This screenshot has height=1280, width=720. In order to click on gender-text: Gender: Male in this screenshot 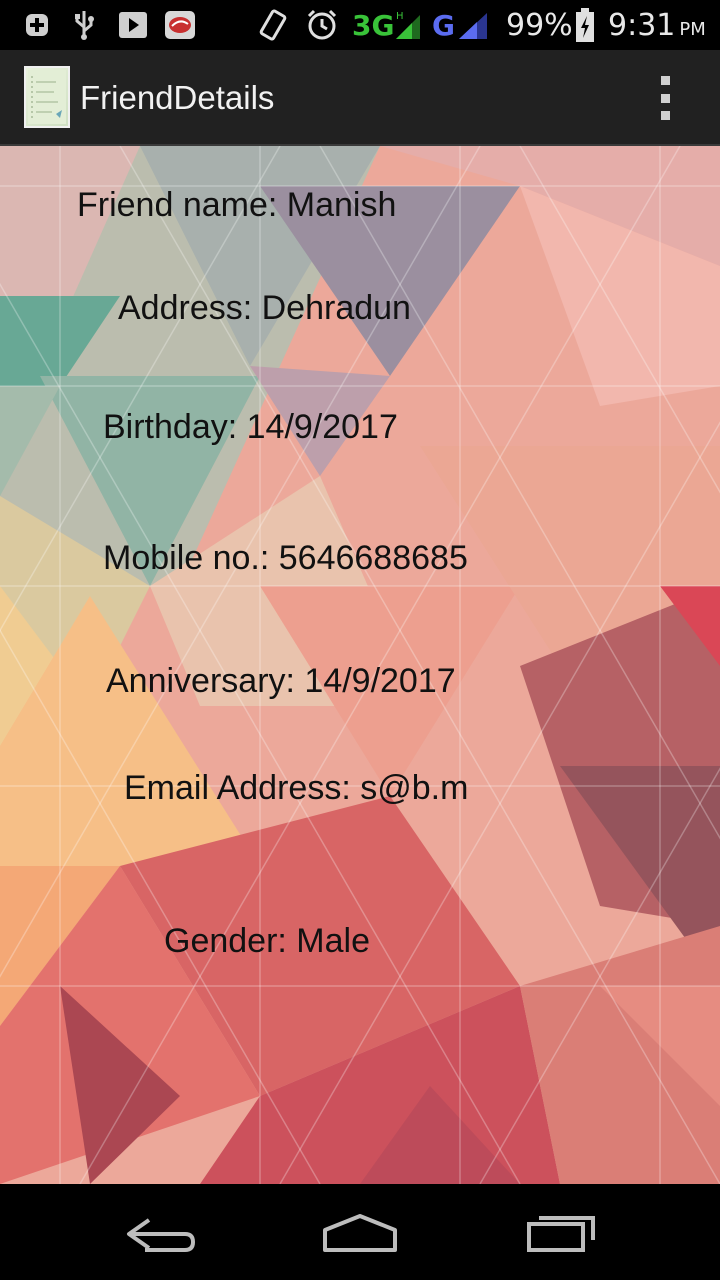, I will do `click(267, 941)`.